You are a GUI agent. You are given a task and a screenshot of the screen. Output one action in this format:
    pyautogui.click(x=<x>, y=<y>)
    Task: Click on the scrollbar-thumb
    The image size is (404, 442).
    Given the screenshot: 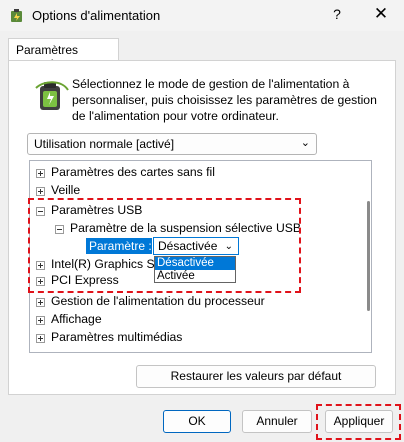 What is the action you would take?
    pyautogui.click(x=368, y=256)
    